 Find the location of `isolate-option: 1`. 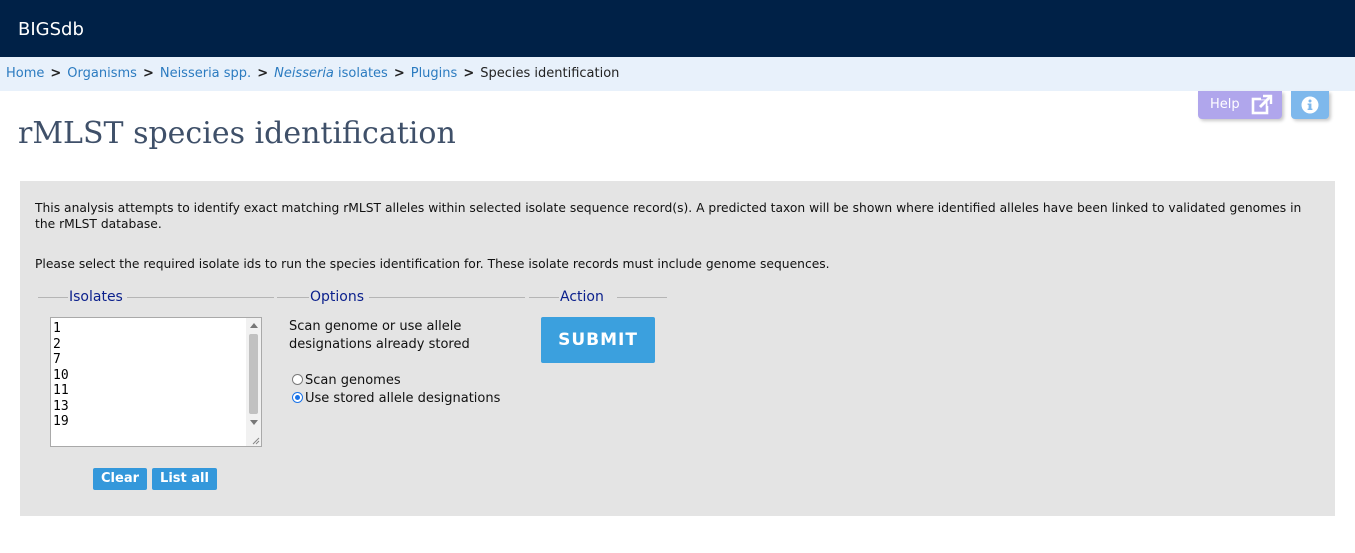

isolate-option: 1 is located at coordinates (60, 329).